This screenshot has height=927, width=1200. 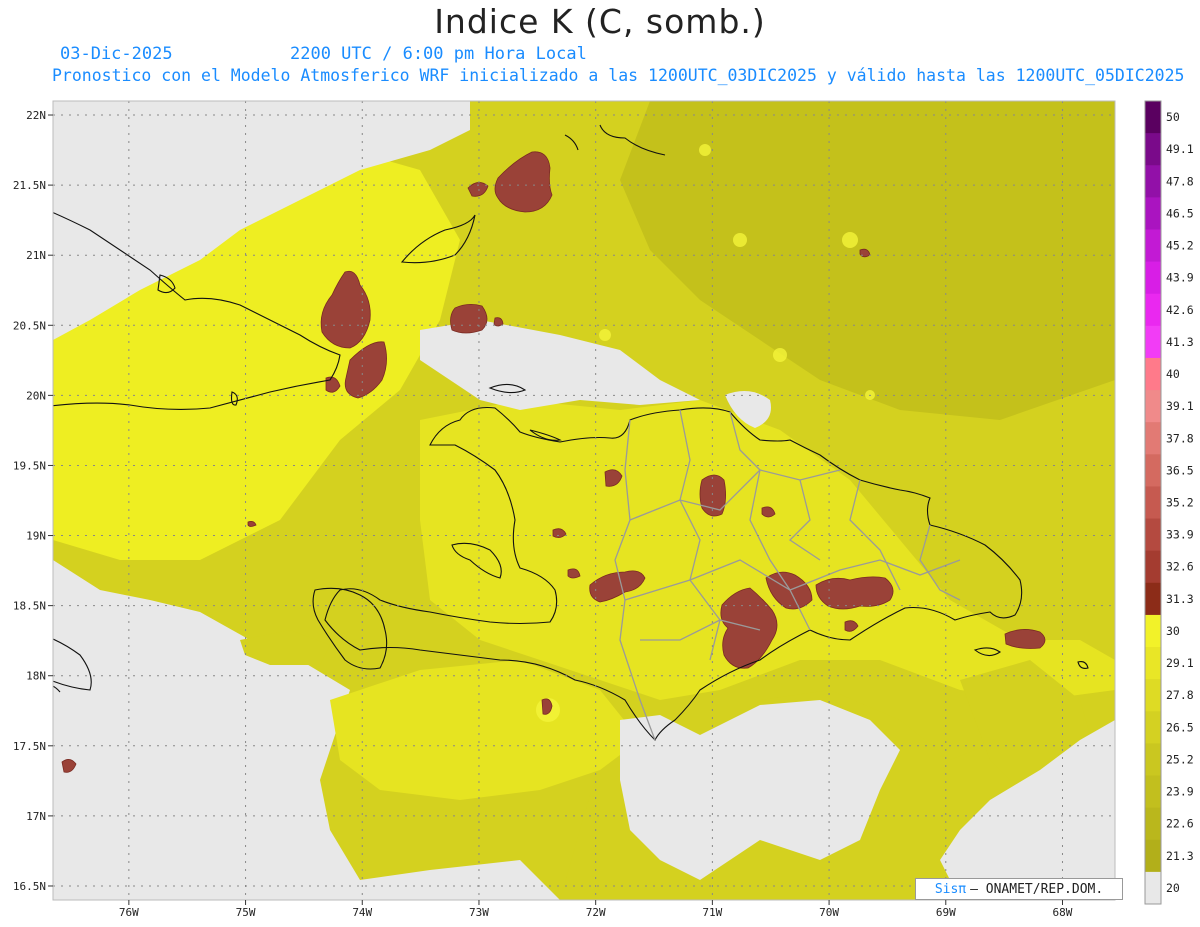 What do you see at coordinates (29, 746) in the screenshot?
I see `lat-label: 17.5N` at bounding box center [29, 746].